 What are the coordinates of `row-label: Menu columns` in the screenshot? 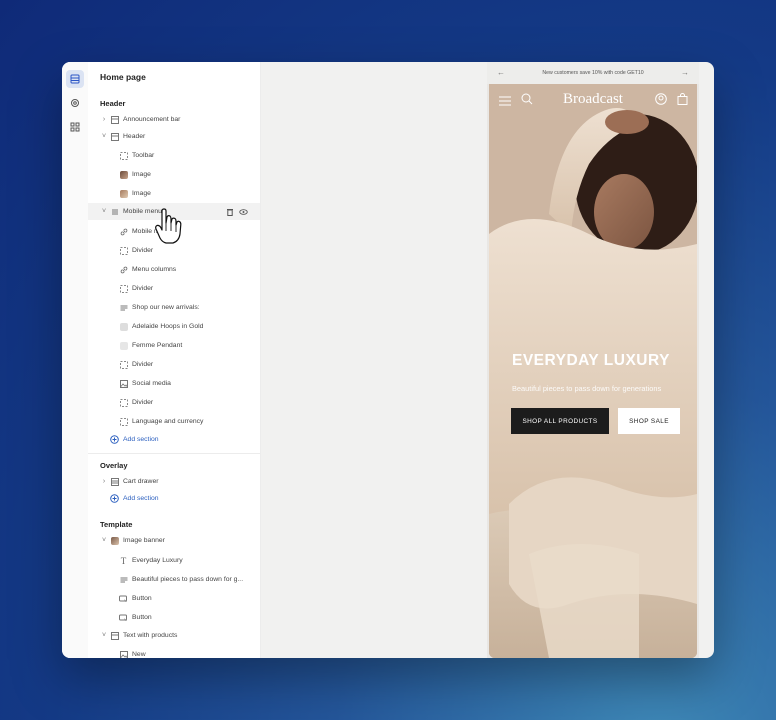 It's located at (154, 269).